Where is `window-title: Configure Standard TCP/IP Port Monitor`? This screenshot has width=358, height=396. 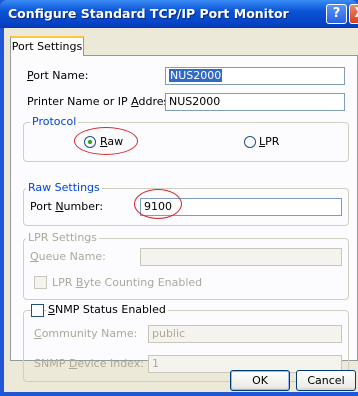 window-title: Configure Standard TCP/IP Port Monitor is located at coordinates (148, 13).